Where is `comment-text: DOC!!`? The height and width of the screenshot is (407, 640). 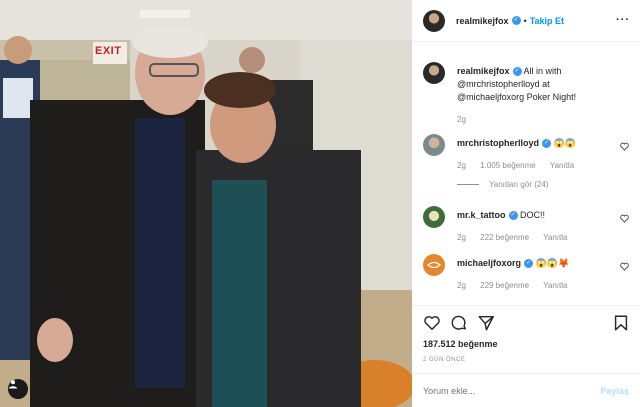 comment-text: DOC!! is located at coordinates (533, 215).